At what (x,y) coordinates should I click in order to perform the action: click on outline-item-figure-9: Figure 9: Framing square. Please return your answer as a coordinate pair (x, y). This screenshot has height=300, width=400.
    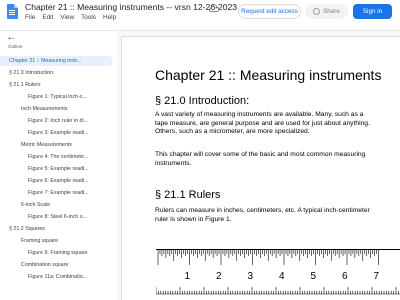
    Looking at the image, I should click on (70, 253).